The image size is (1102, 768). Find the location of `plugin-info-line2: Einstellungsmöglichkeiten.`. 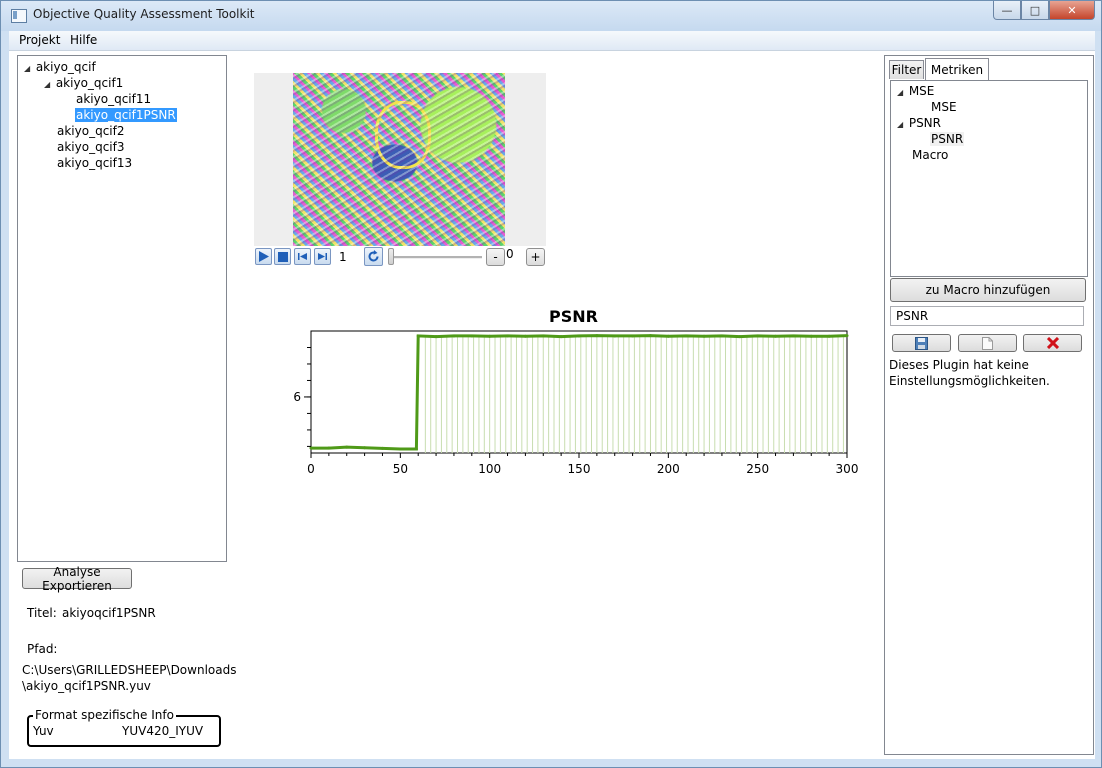

plugin-info-line2: Einstellungsmöglichkeiten. is located at coordinates (969, 381).